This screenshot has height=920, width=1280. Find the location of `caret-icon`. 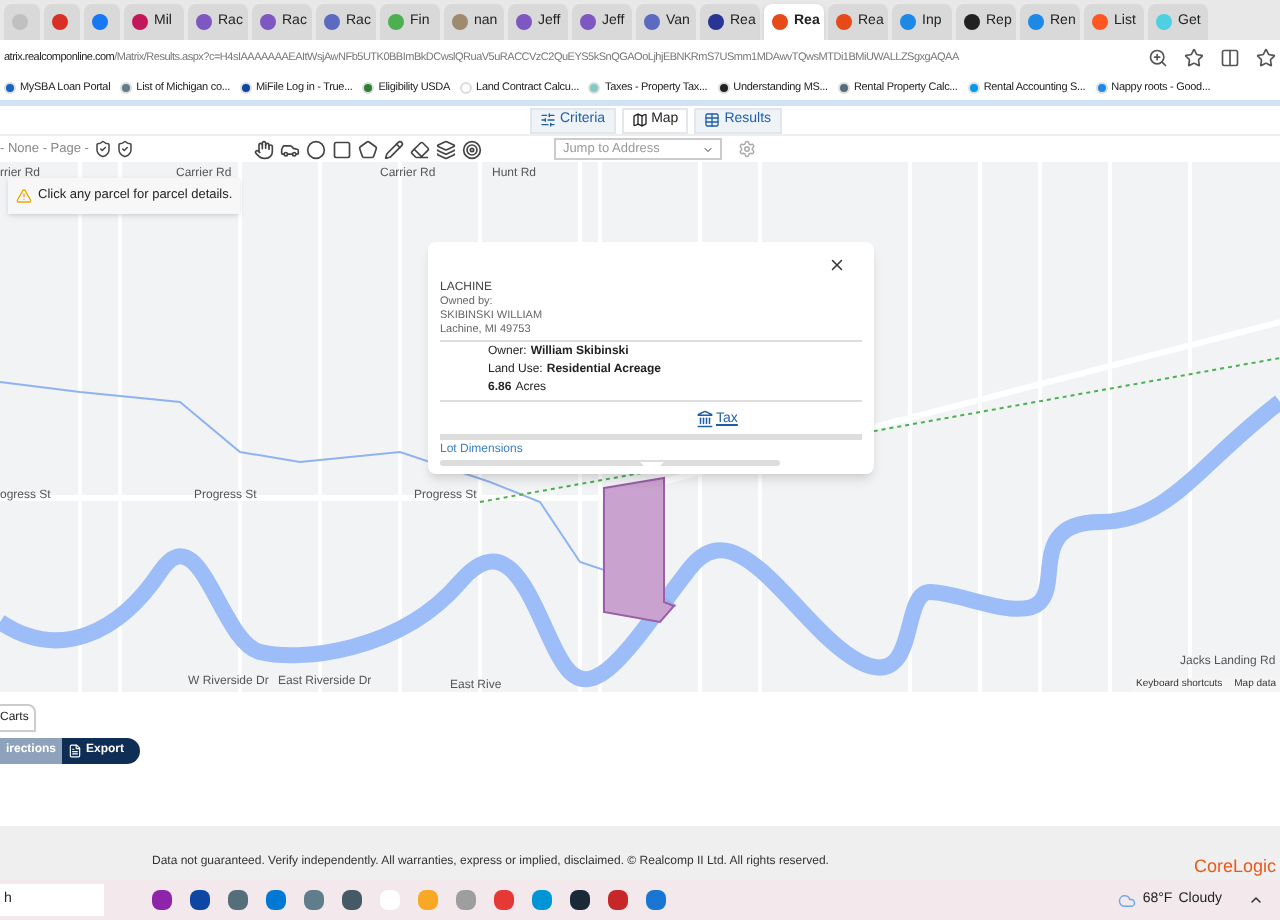

caret-icon is located at coordinates (708, 149).